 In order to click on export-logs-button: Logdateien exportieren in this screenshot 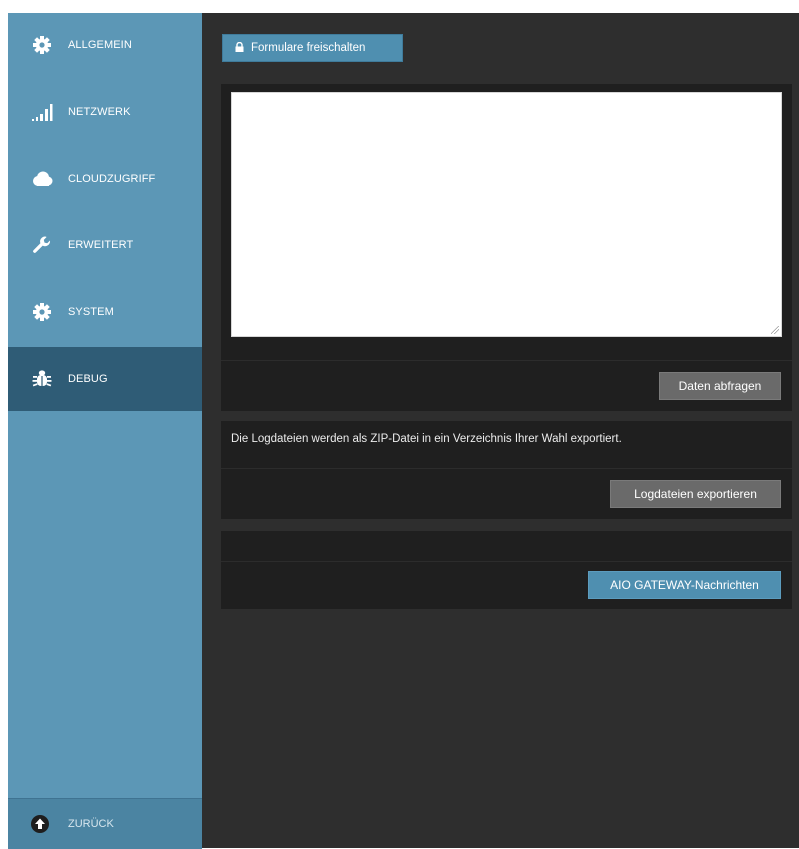, I will do `click(695, 494)`.